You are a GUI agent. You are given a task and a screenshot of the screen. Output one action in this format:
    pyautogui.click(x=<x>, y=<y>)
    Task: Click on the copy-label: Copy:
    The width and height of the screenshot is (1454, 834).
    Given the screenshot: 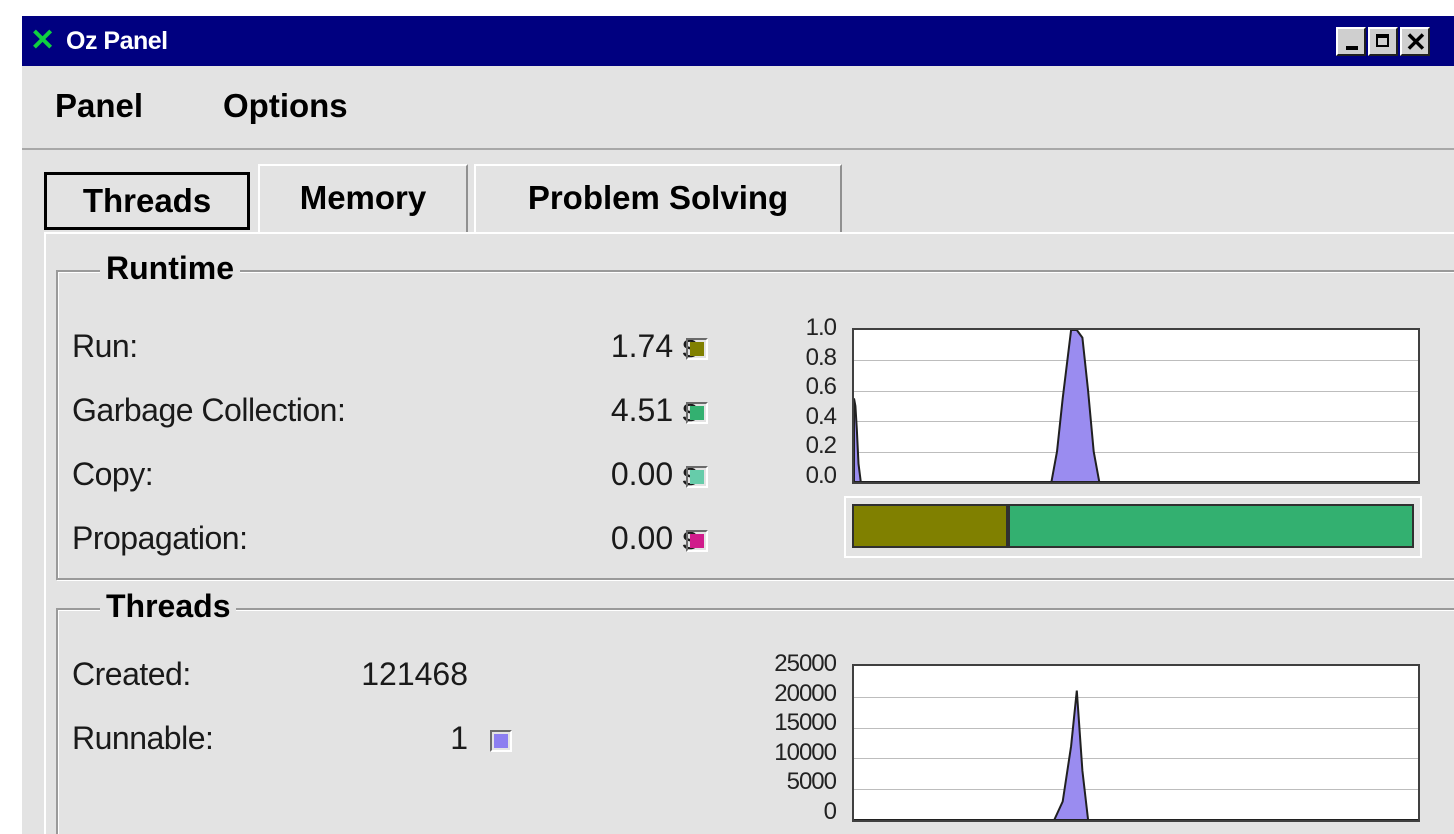 What is the action you would take?
    pyautogui.click(x=113, y=474)
    